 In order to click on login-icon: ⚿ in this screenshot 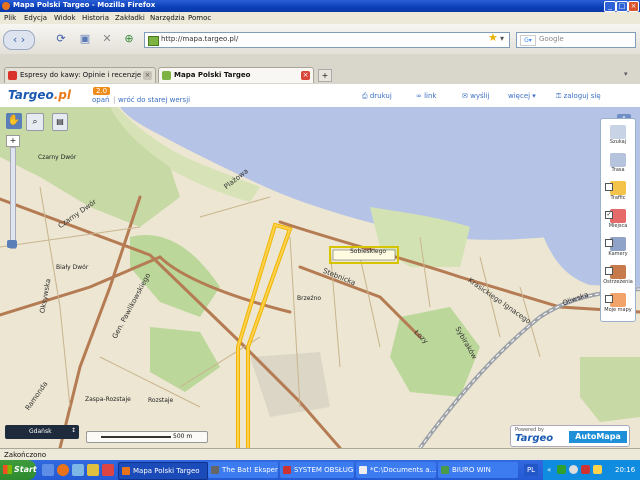, I will do `click(560, 96)`.